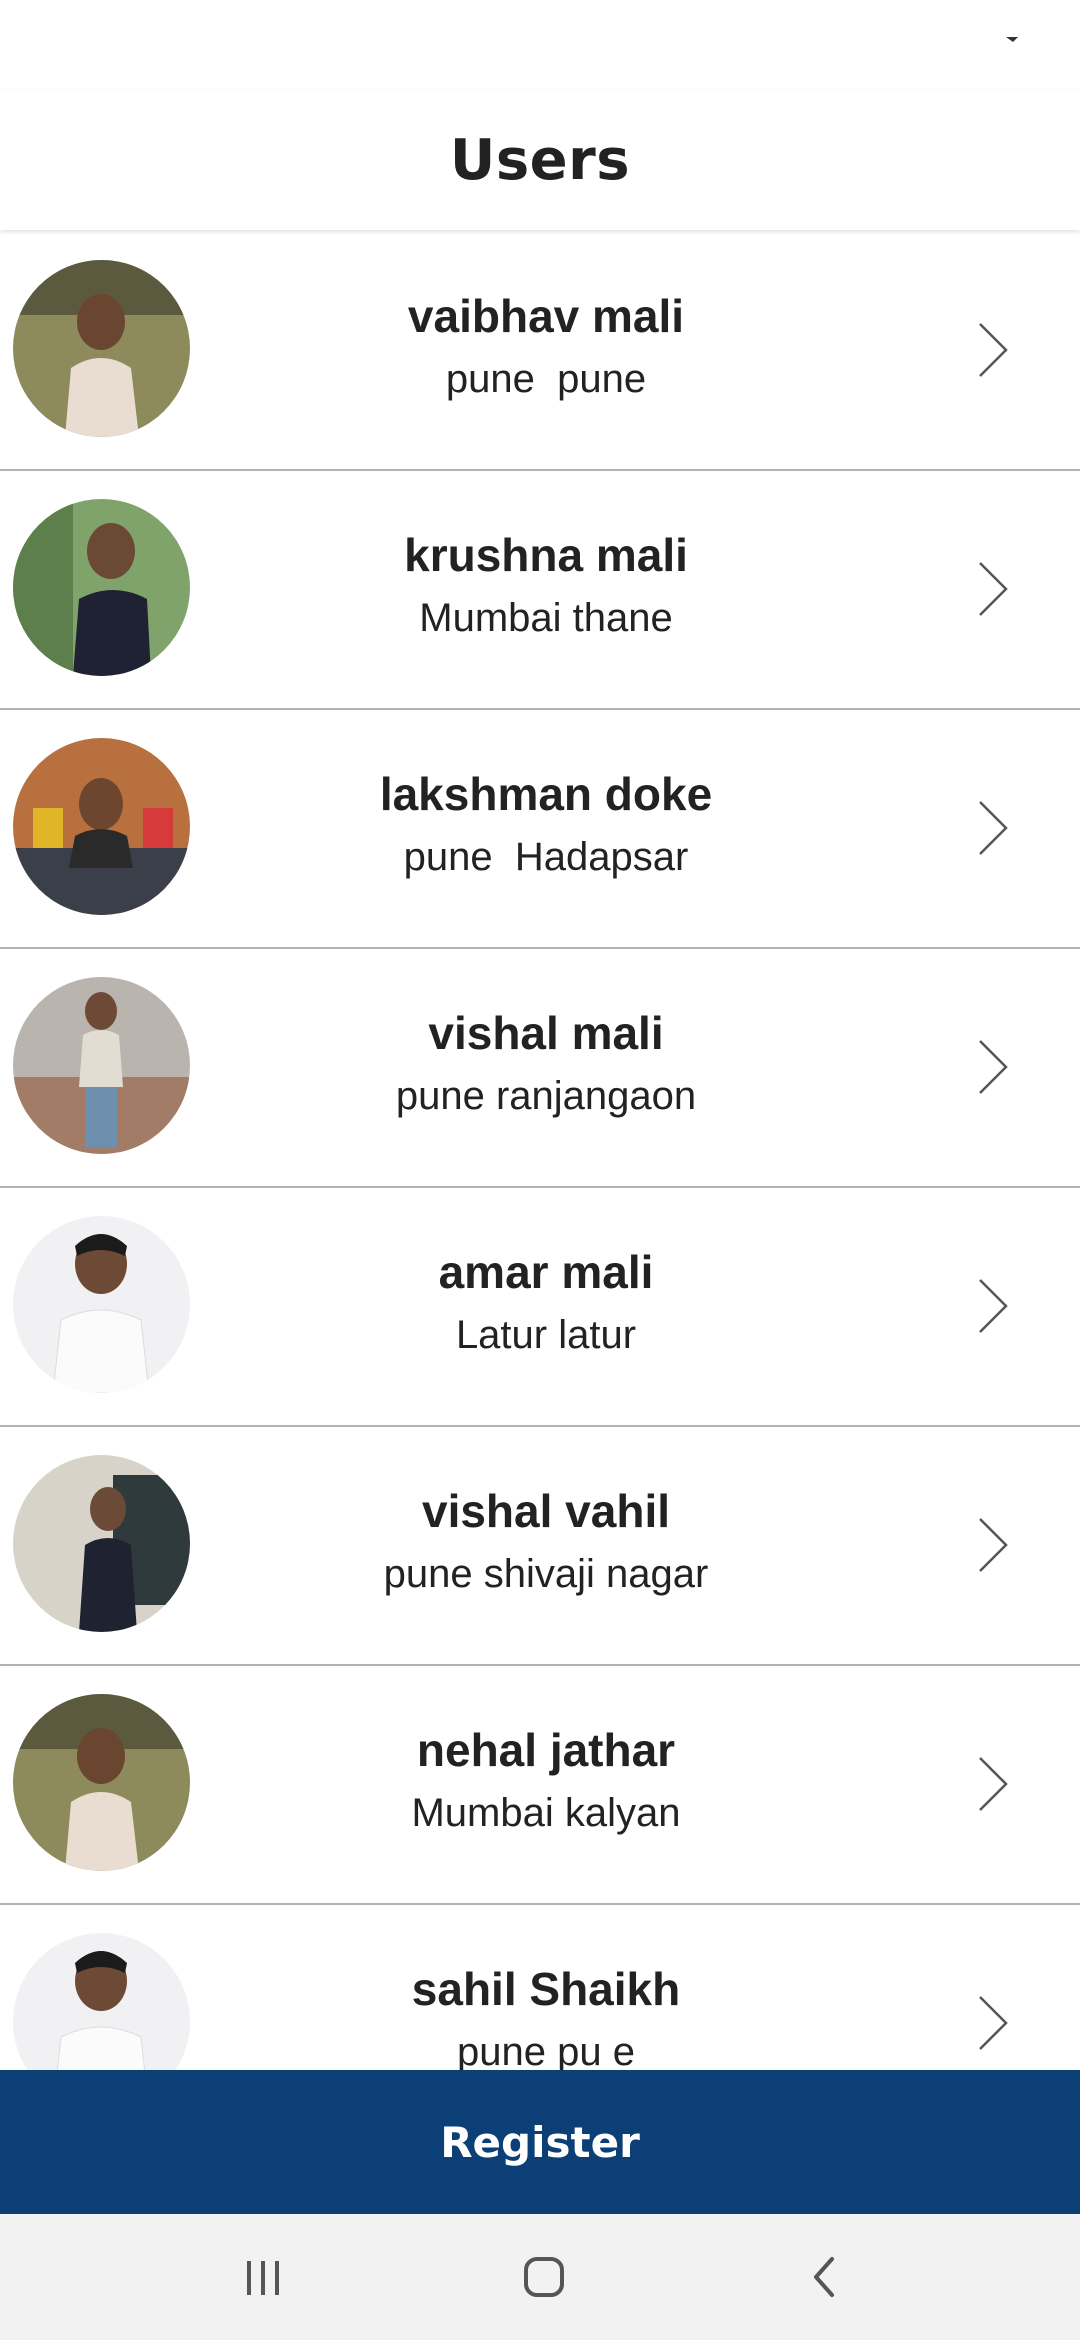 Image resolution: width=1080 pixels, height=2340 pixels. I want to click on user-text: lakshman doke pune Hadapsar, so click(546, 825).